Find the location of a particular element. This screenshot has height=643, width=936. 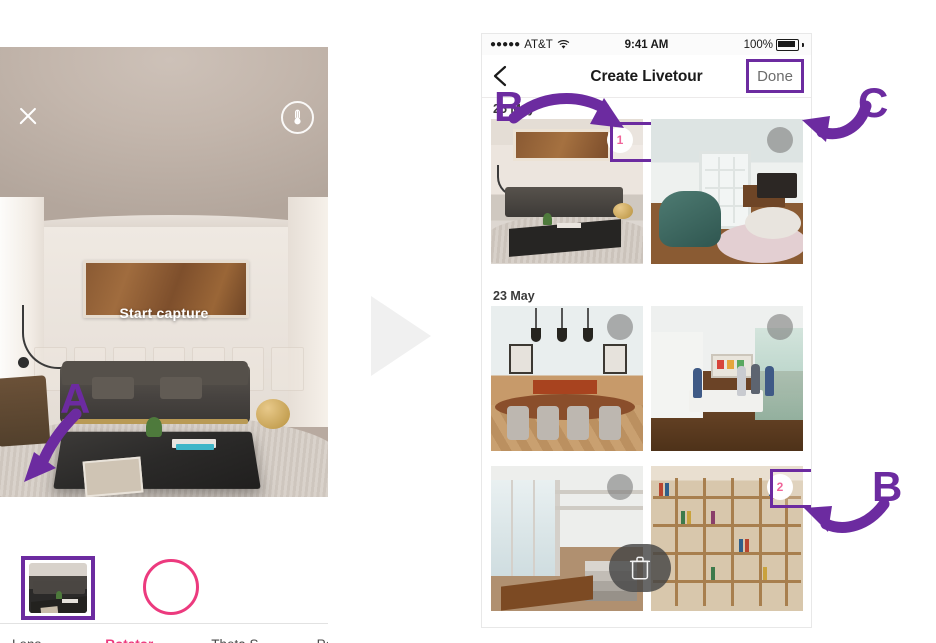

section-date-2: 23 May is located at coordinates (514, 296).